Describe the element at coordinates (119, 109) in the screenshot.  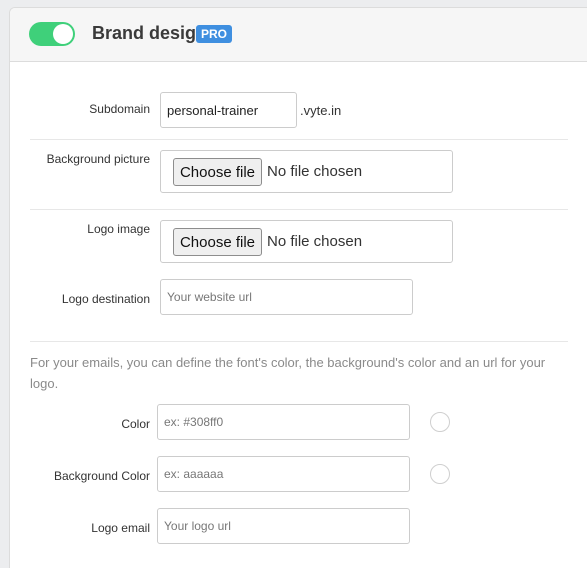
I see `subdomain-label: Subdomain` at that location.